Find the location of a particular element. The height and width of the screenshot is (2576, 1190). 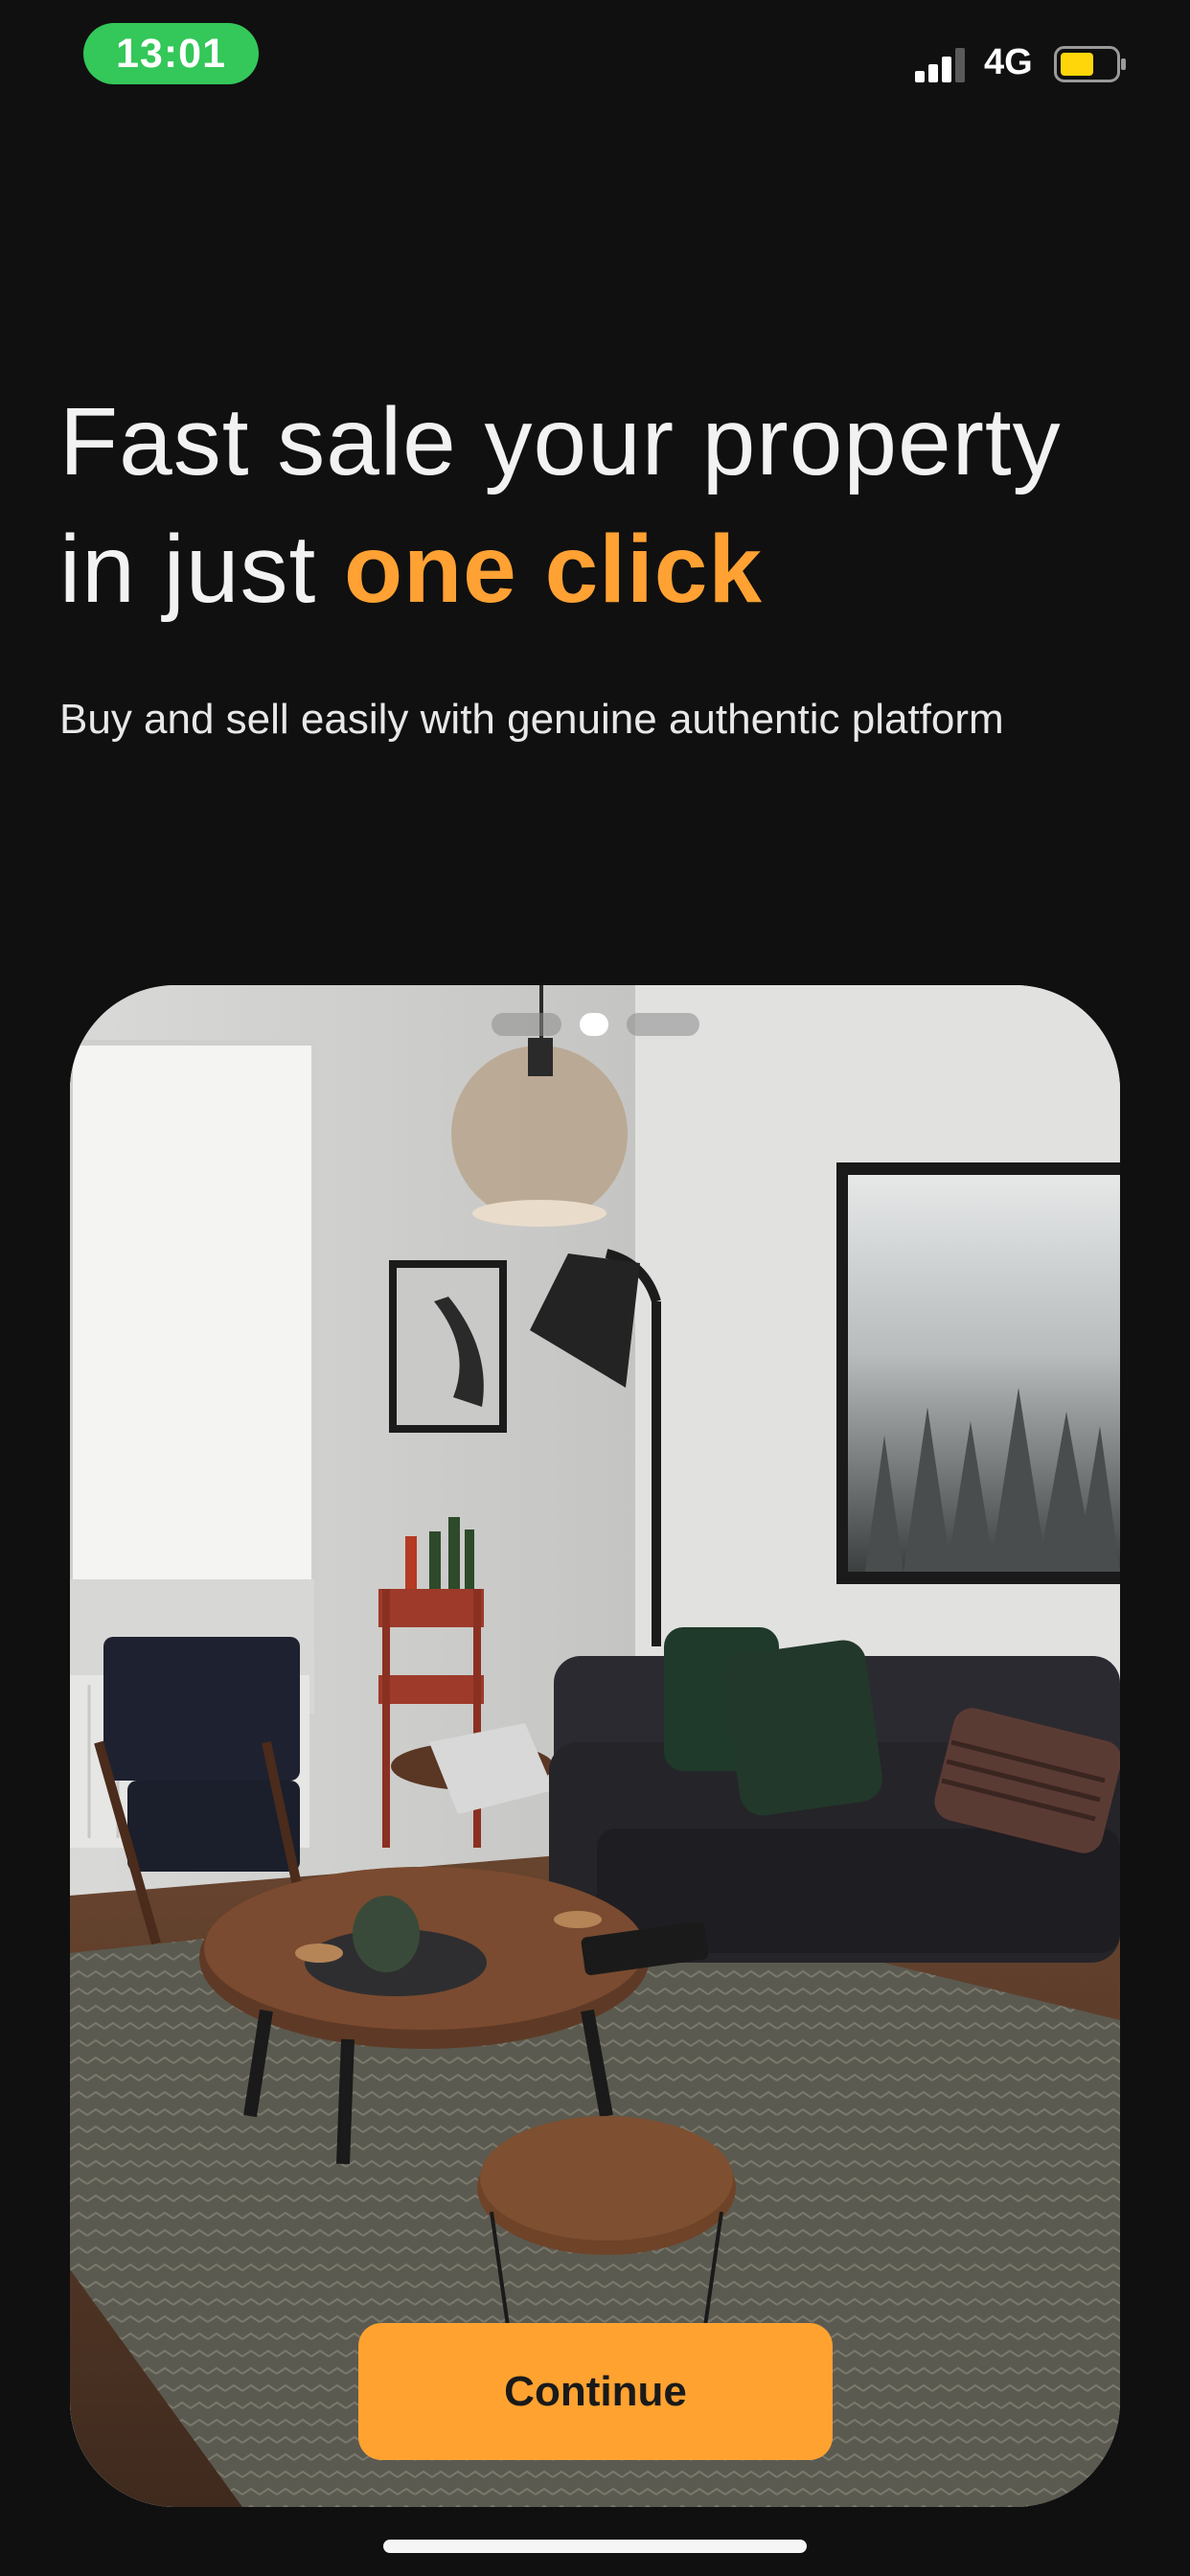

signal-icon is located at coordinates (940, 65).